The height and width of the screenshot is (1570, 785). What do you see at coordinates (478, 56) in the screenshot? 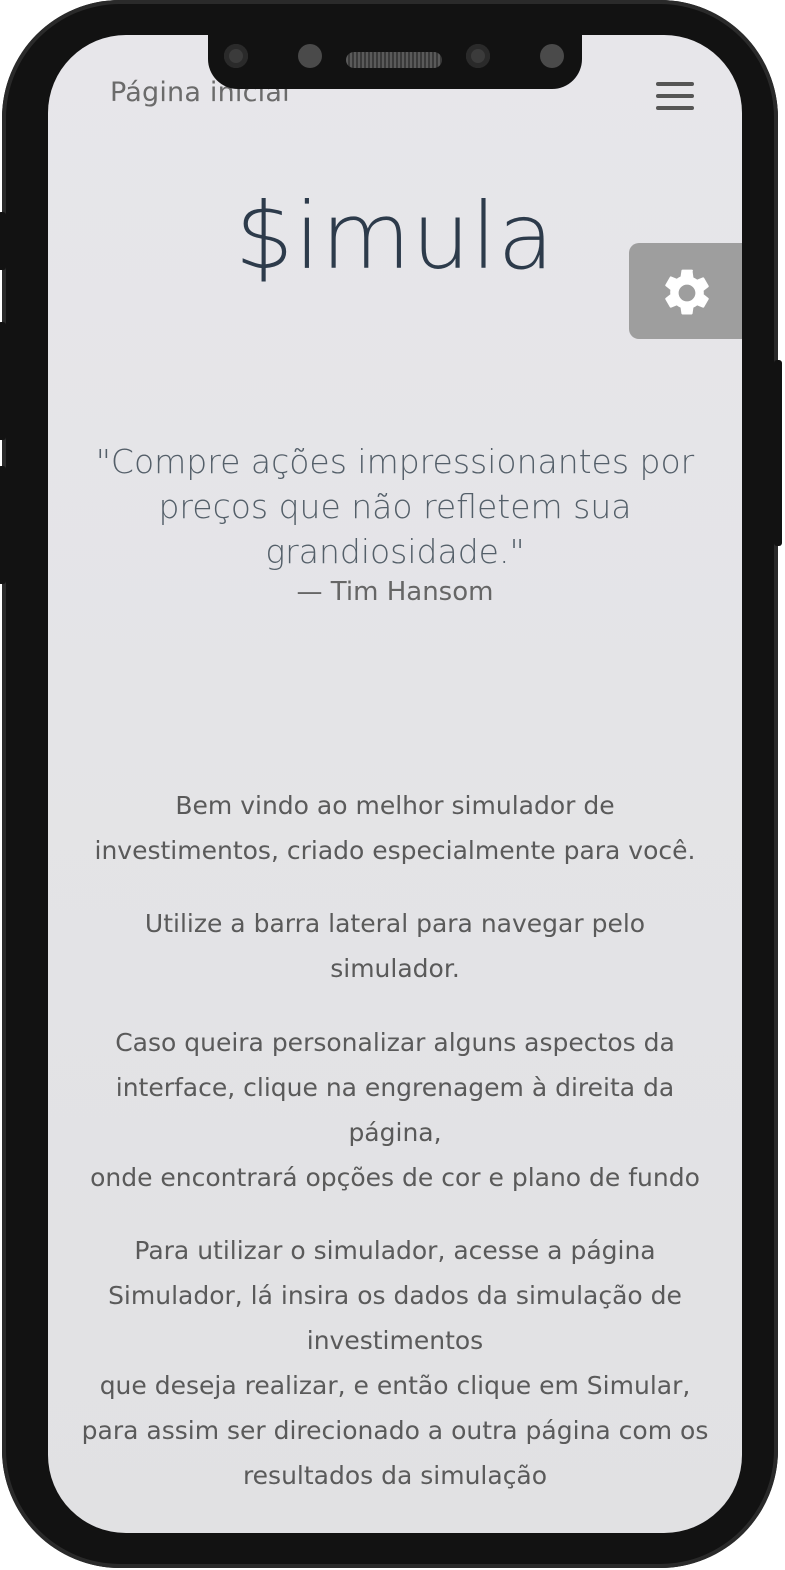
I see `face-sensor-icon` at bounding box center [478, 56].